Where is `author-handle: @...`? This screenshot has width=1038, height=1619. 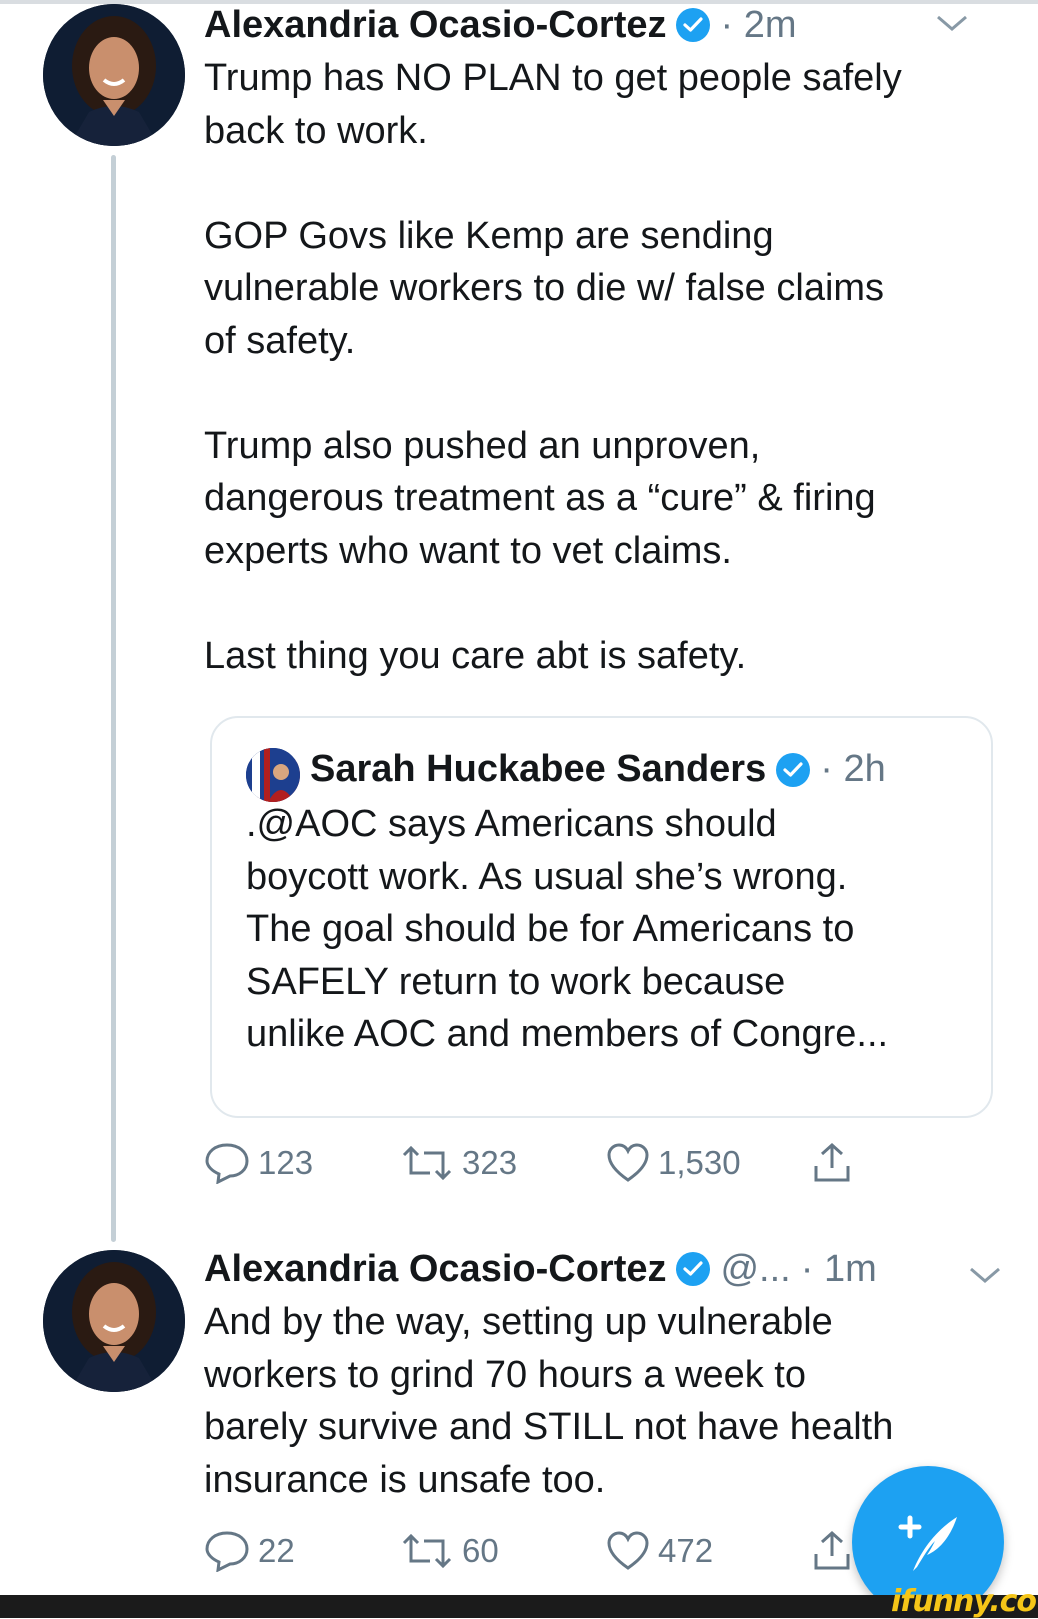 author-handle: @... is located at coordinates (755, 1269).